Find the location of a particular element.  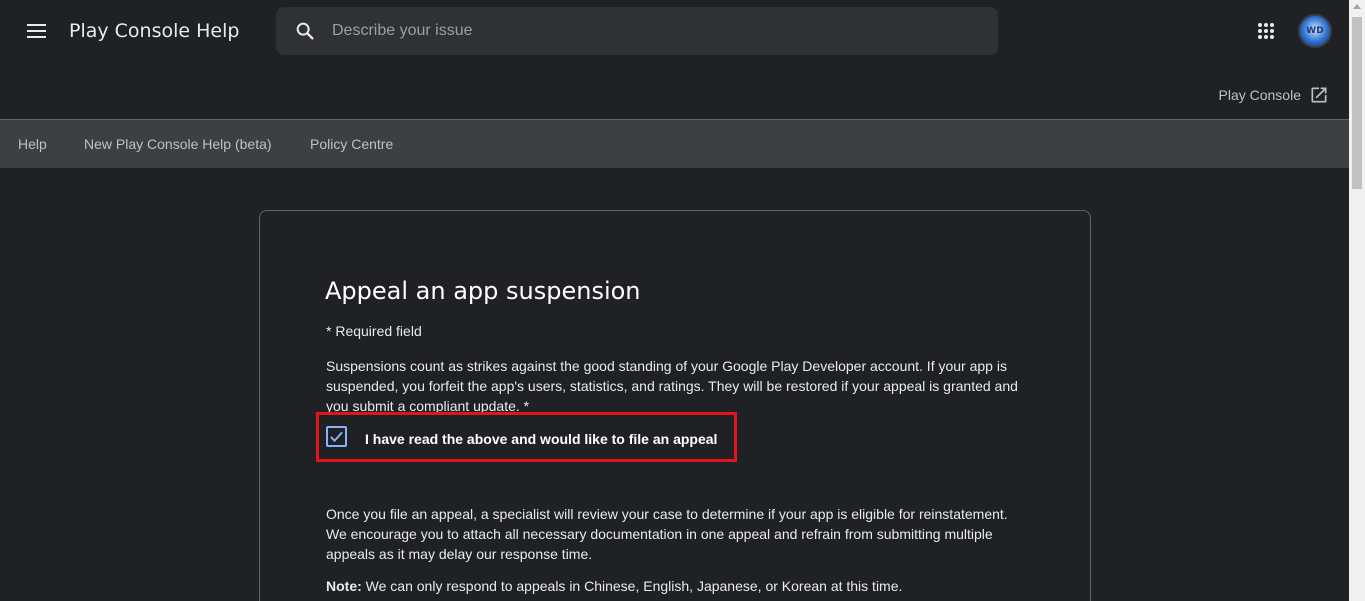

nav-item-policy-centre: Policy Centre is located at coordinates (351, 144).